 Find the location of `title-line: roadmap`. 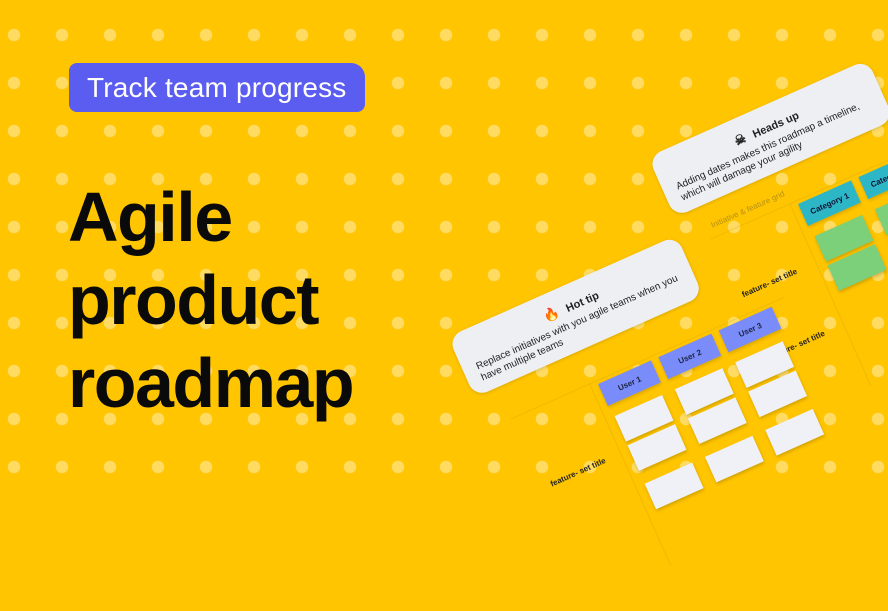

title-line: roadmap is located at coordinates (210, 383).